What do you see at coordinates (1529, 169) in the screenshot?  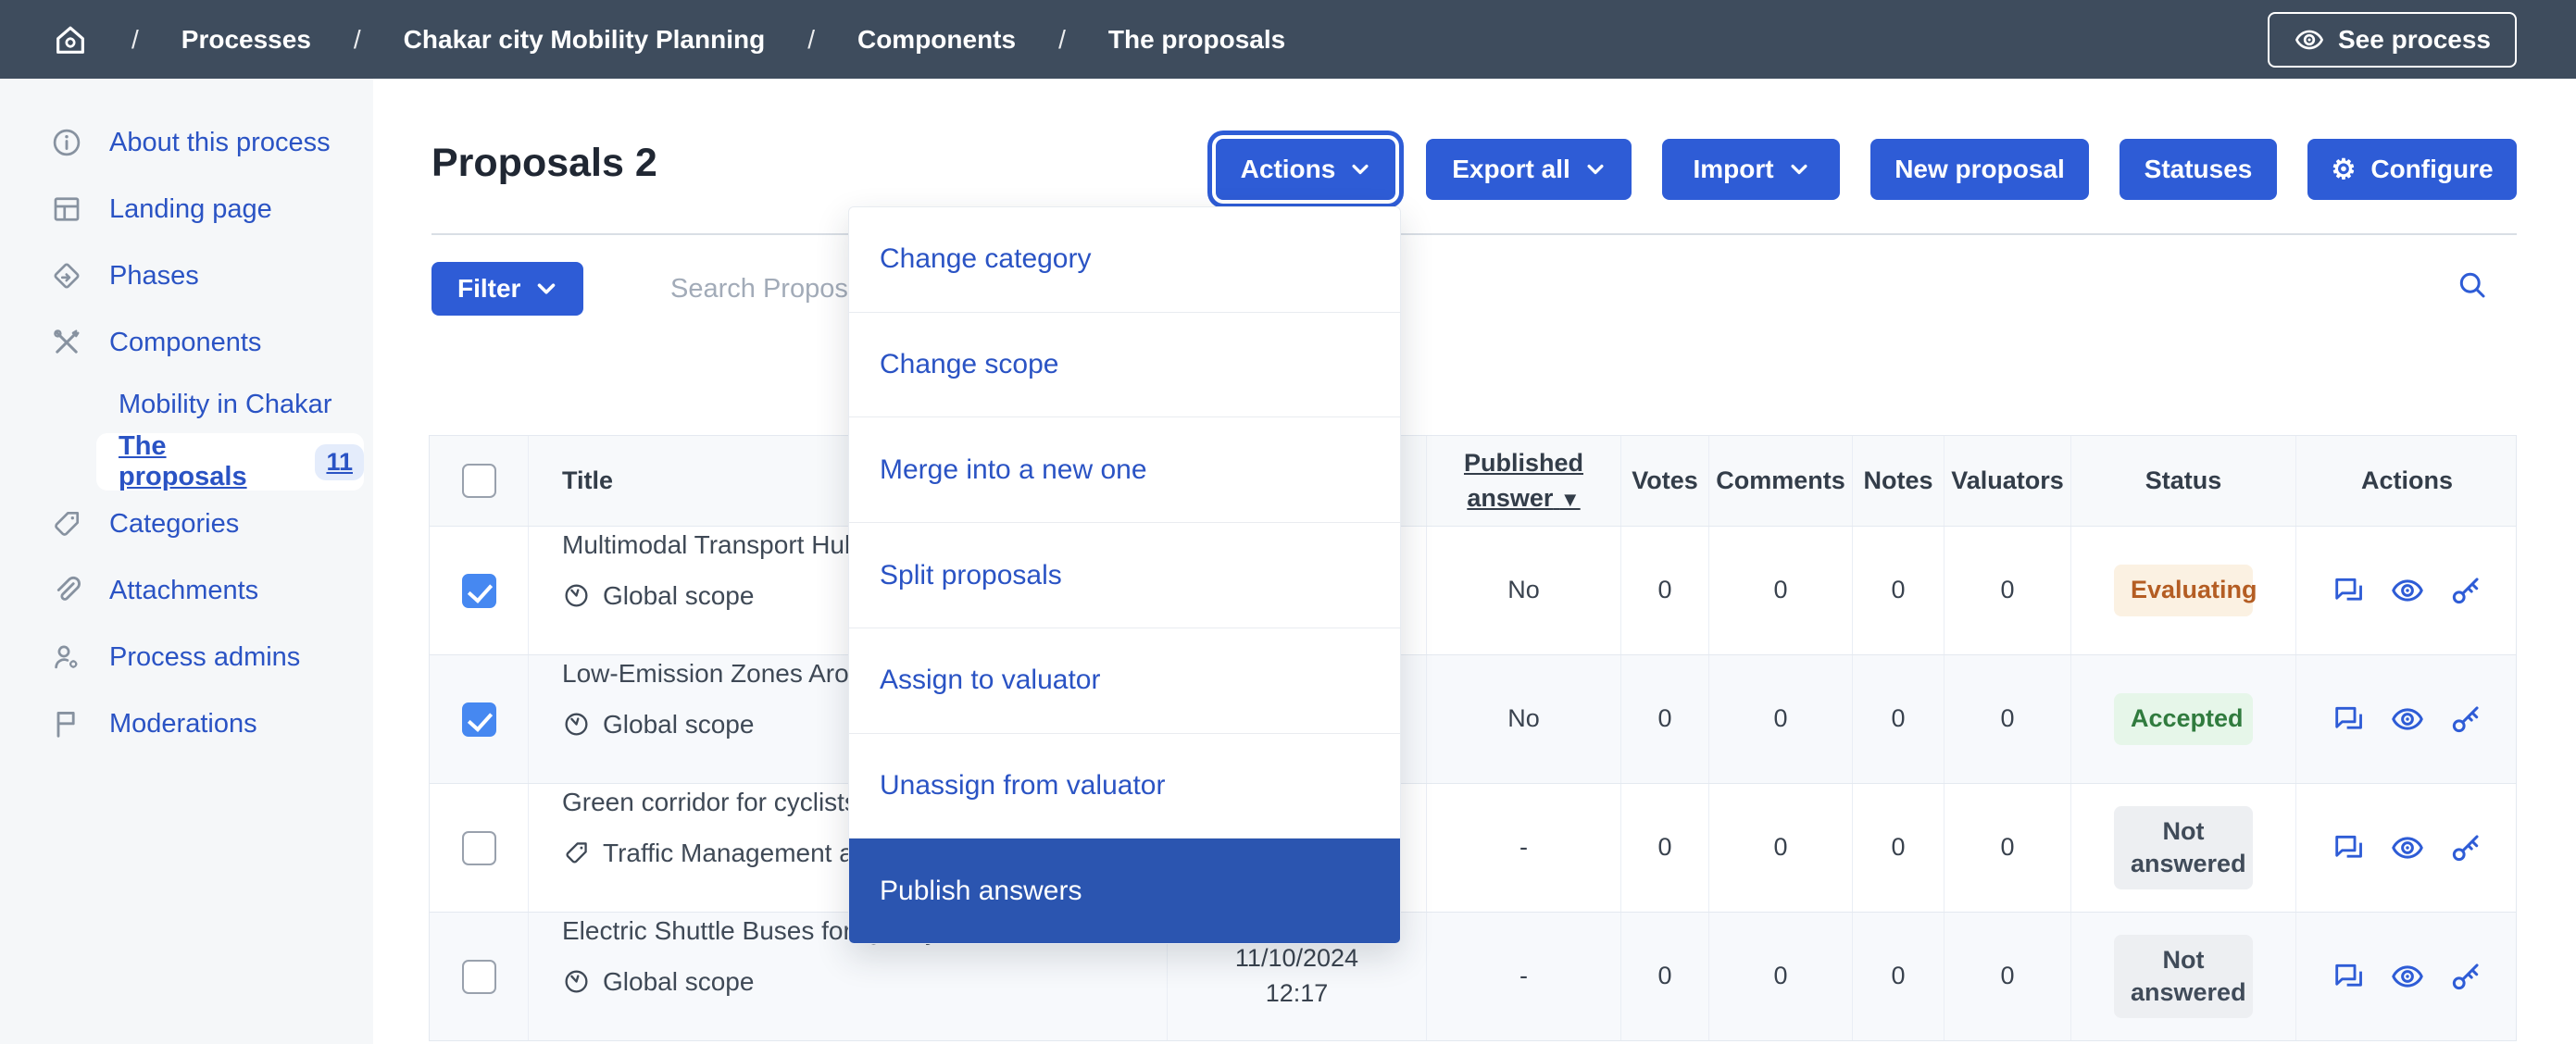 I see `export-all-button: Export all` at bounding box center [1529, 169].